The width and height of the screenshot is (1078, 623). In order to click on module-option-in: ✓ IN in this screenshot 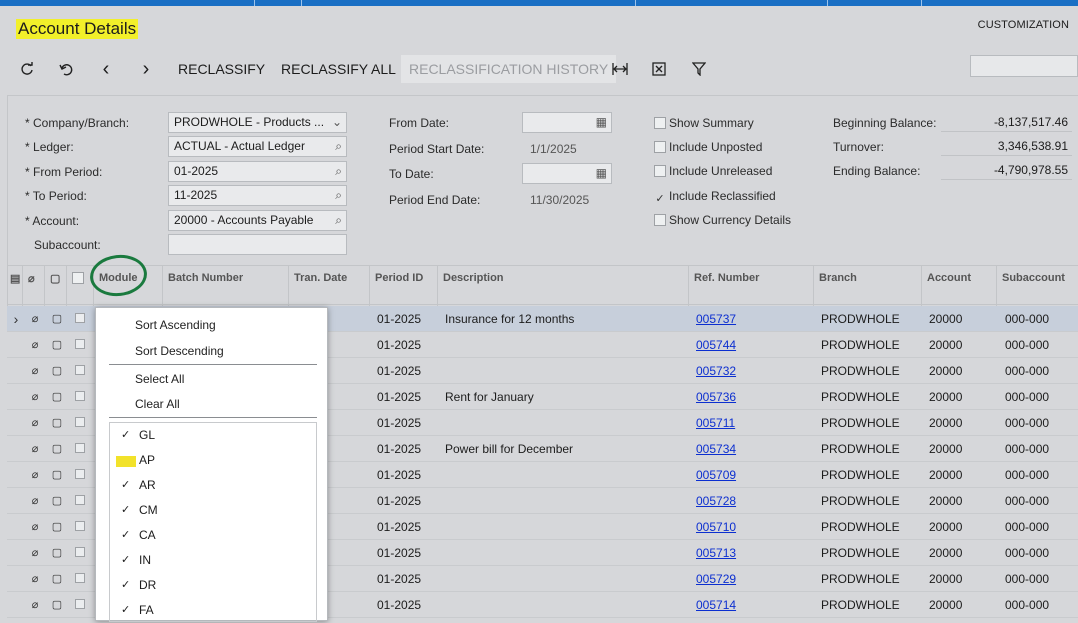, I will do `click(213, 560)`.